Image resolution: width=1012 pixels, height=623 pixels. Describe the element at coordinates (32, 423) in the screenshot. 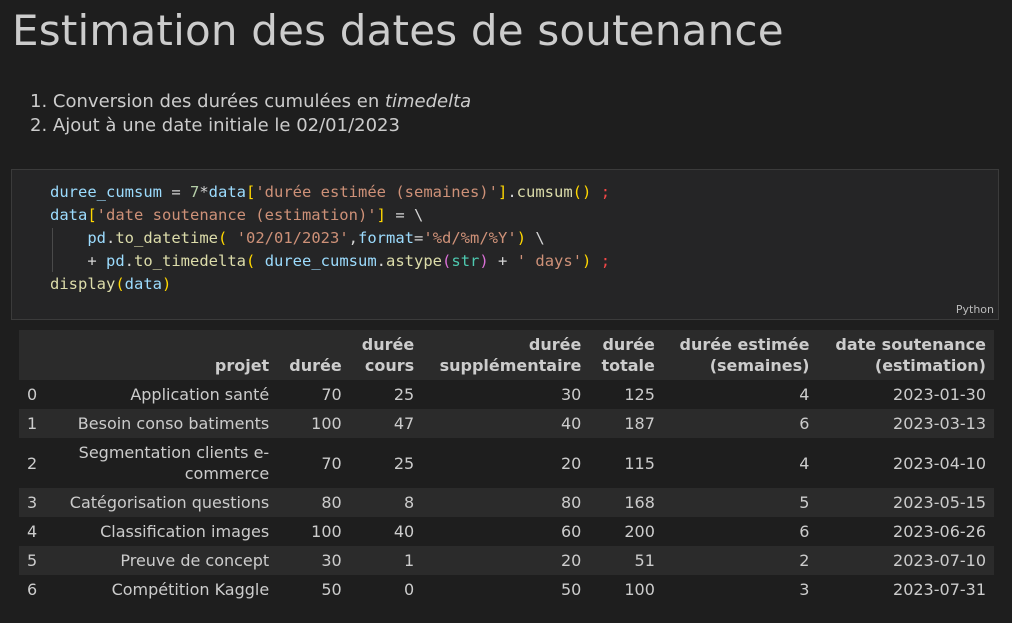

I see `row-index: 1` at that location.